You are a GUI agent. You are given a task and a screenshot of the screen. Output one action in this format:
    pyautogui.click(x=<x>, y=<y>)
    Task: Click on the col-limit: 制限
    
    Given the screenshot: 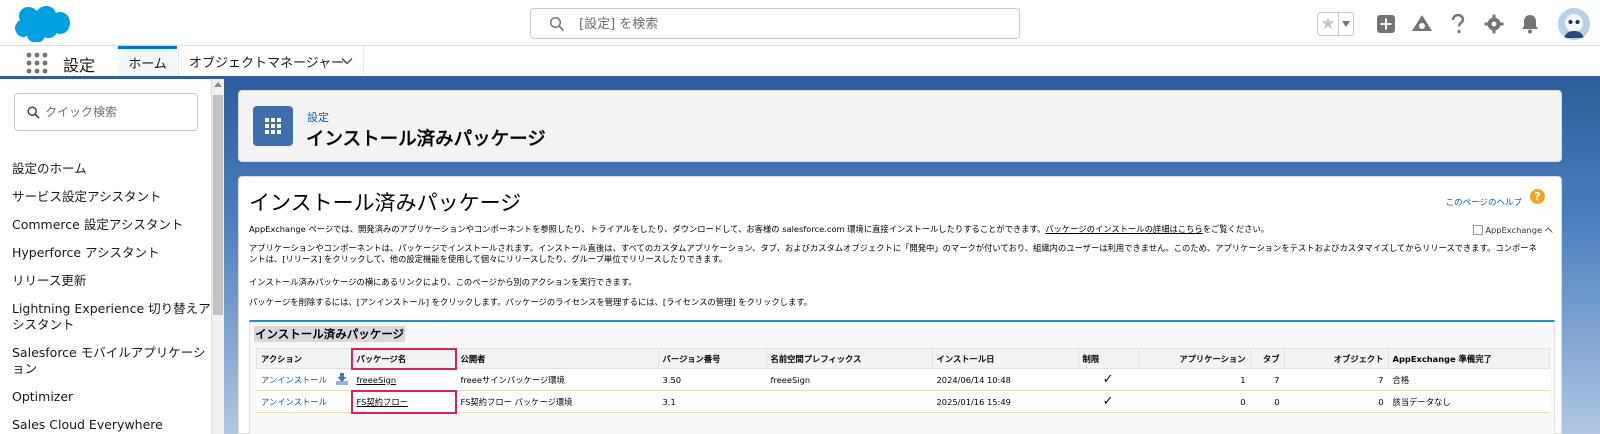 What is the action you would take?
    pyautogui.click(x=1108, y=358)
    